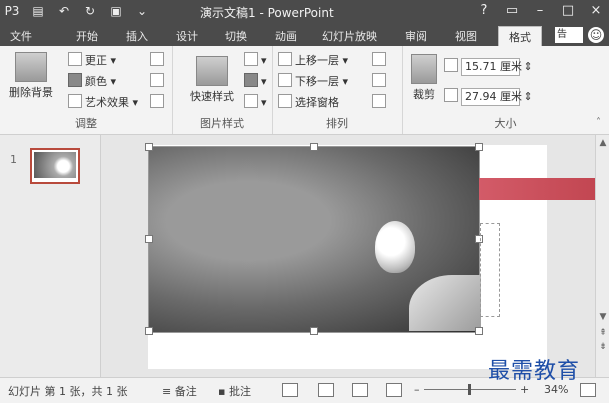 This screenshot has height=403, width=609. What do you see at coordinates (417, 389) in the screenshot?
I see `zoom-out-icon: –` at bounding box center [417, 389].